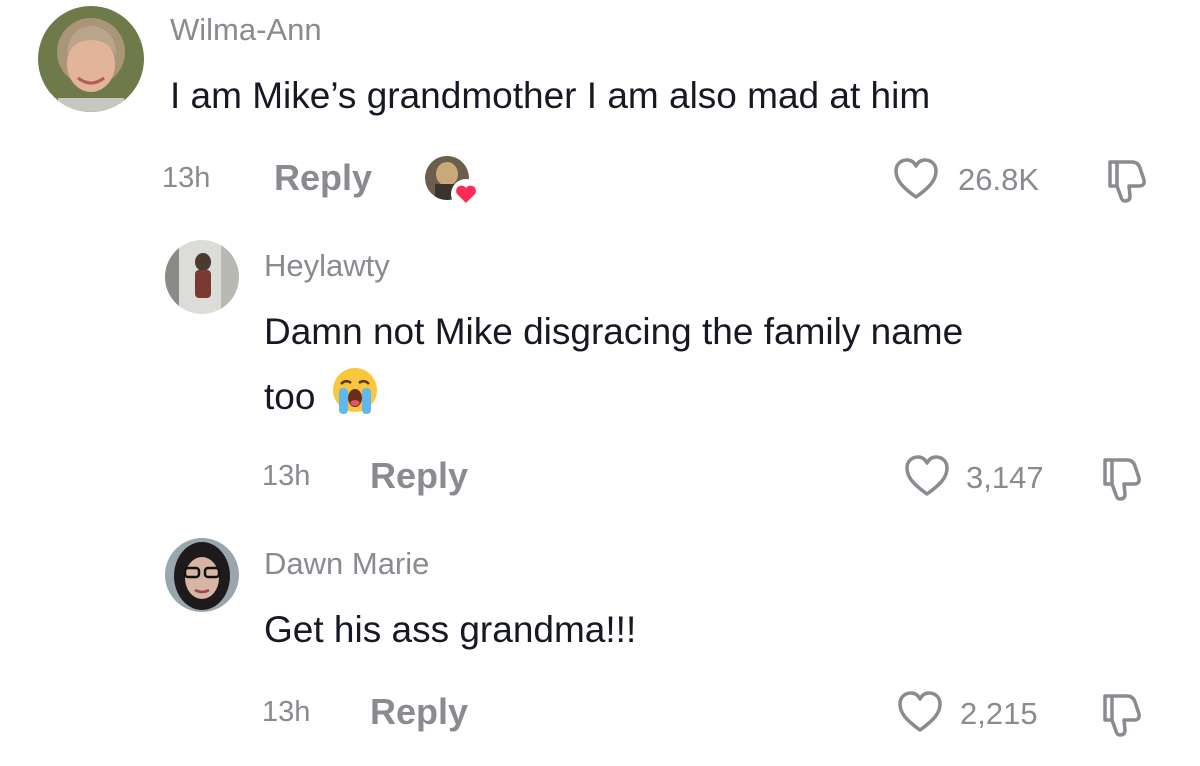 The width and height of the screenshot is (1200, 766). Describe the element at coordinates (1005, 477) in the screenshot. I see `like-count: 3,147` at that location.